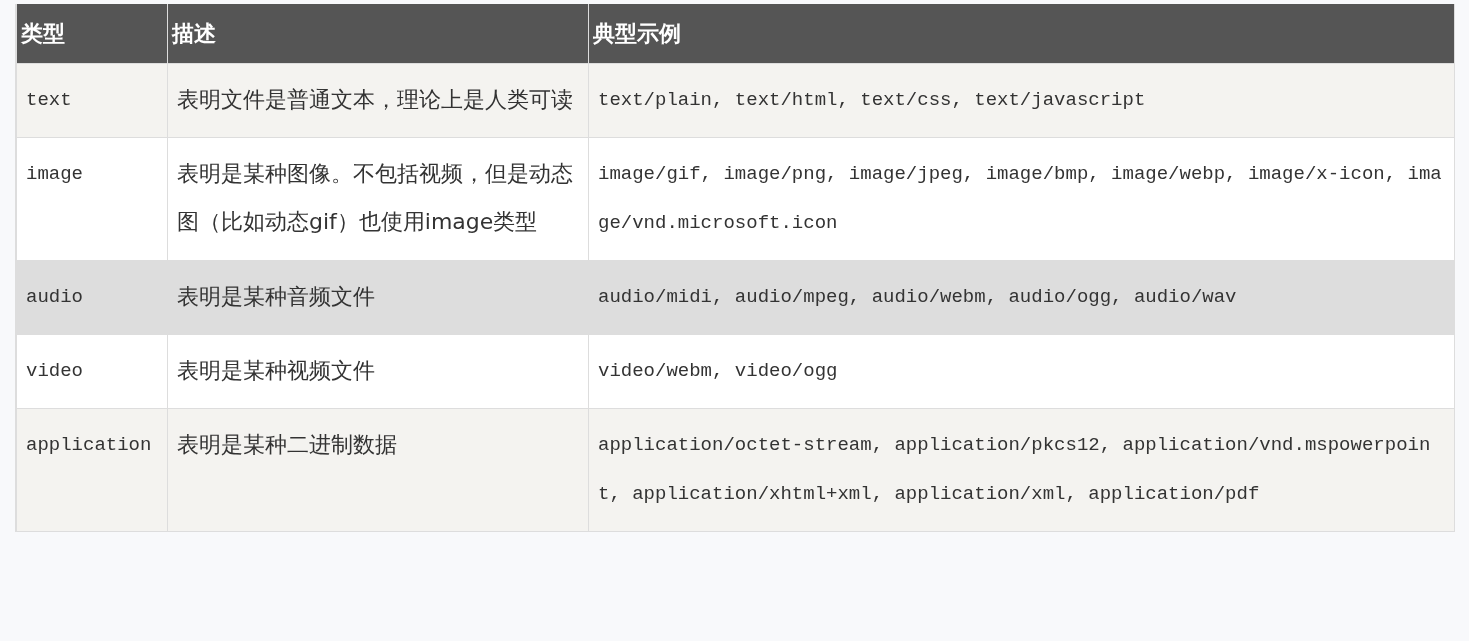 This screenshot has width=1469, height=641. What do you see at coordinates (377, 470) in the screenshot?
I see `description-cell: 表明是某种二进制数据` at bounding box center [377, 470].